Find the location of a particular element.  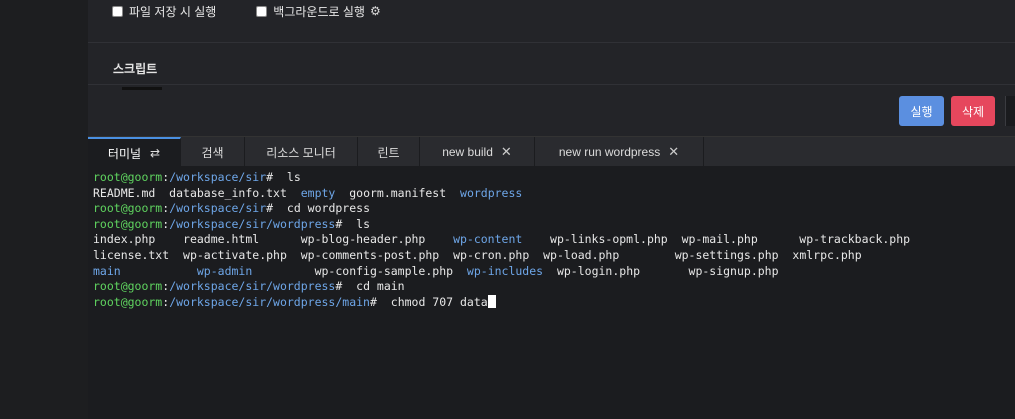

run-options: 파일 저장 시 실행 백그라운드로 실행 ⚙ is located at coordinates (266, 11).